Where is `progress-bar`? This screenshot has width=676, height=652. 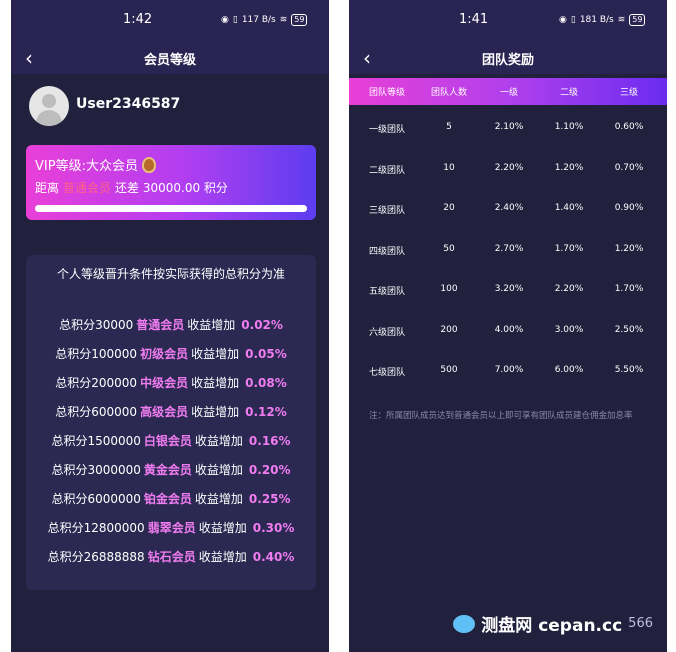
progress-bar is located at coordinates (171, 208).